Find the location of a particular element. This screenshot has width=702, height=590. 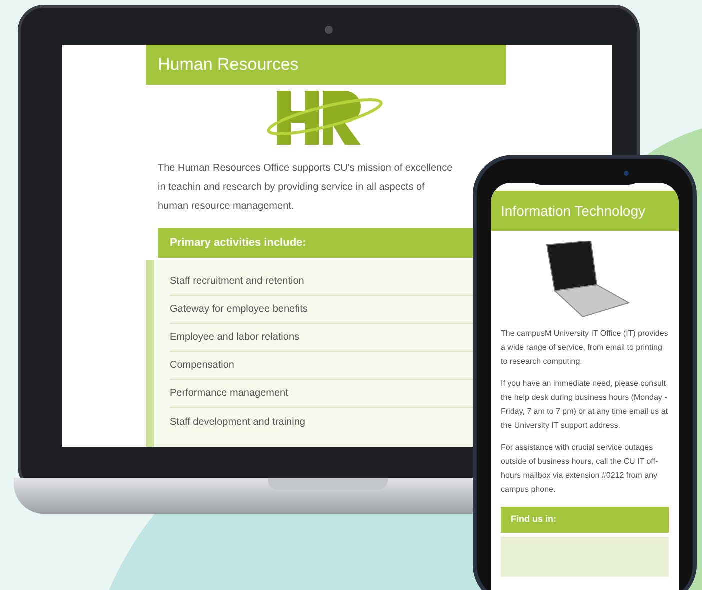

page-title: Information Technology is located at coordinates (573, 211).